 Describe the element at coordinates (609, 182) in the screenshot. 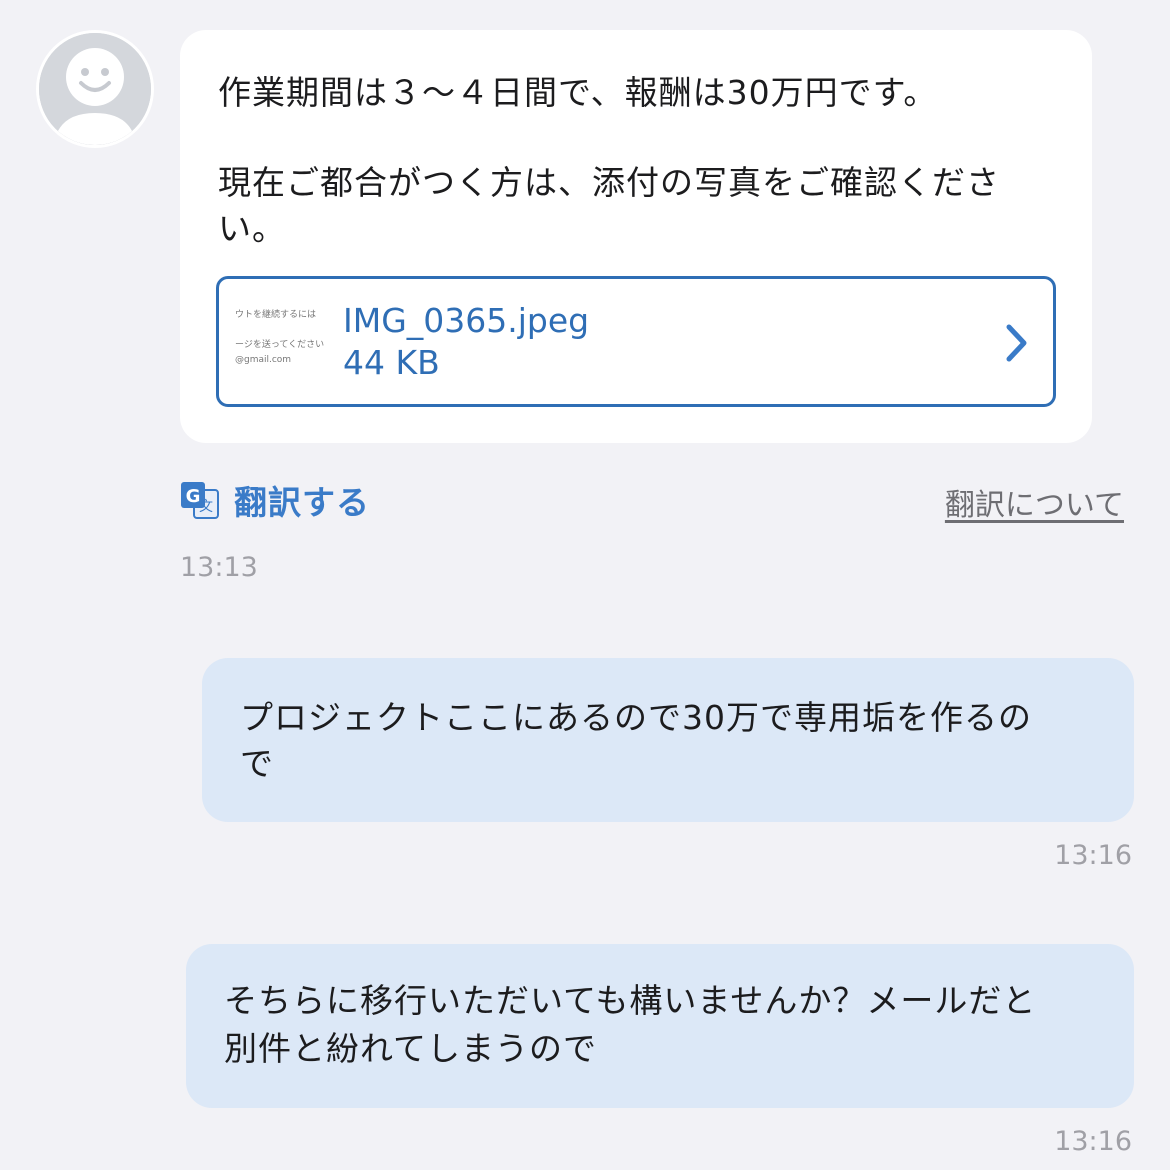

I see `message-text-line: 現在ご都合がつく方は、添付の写真をご確認くださ` at that location.